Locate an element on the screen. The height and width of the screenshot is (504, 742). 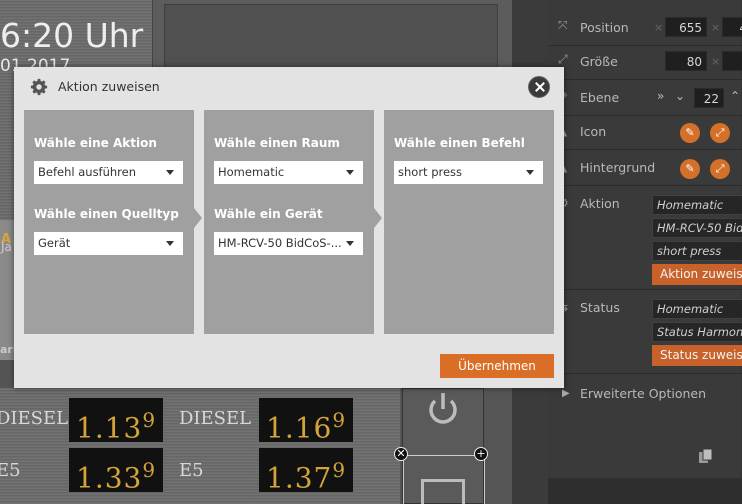
apply-button: Übernehmen is located at coordinates (497, 366).